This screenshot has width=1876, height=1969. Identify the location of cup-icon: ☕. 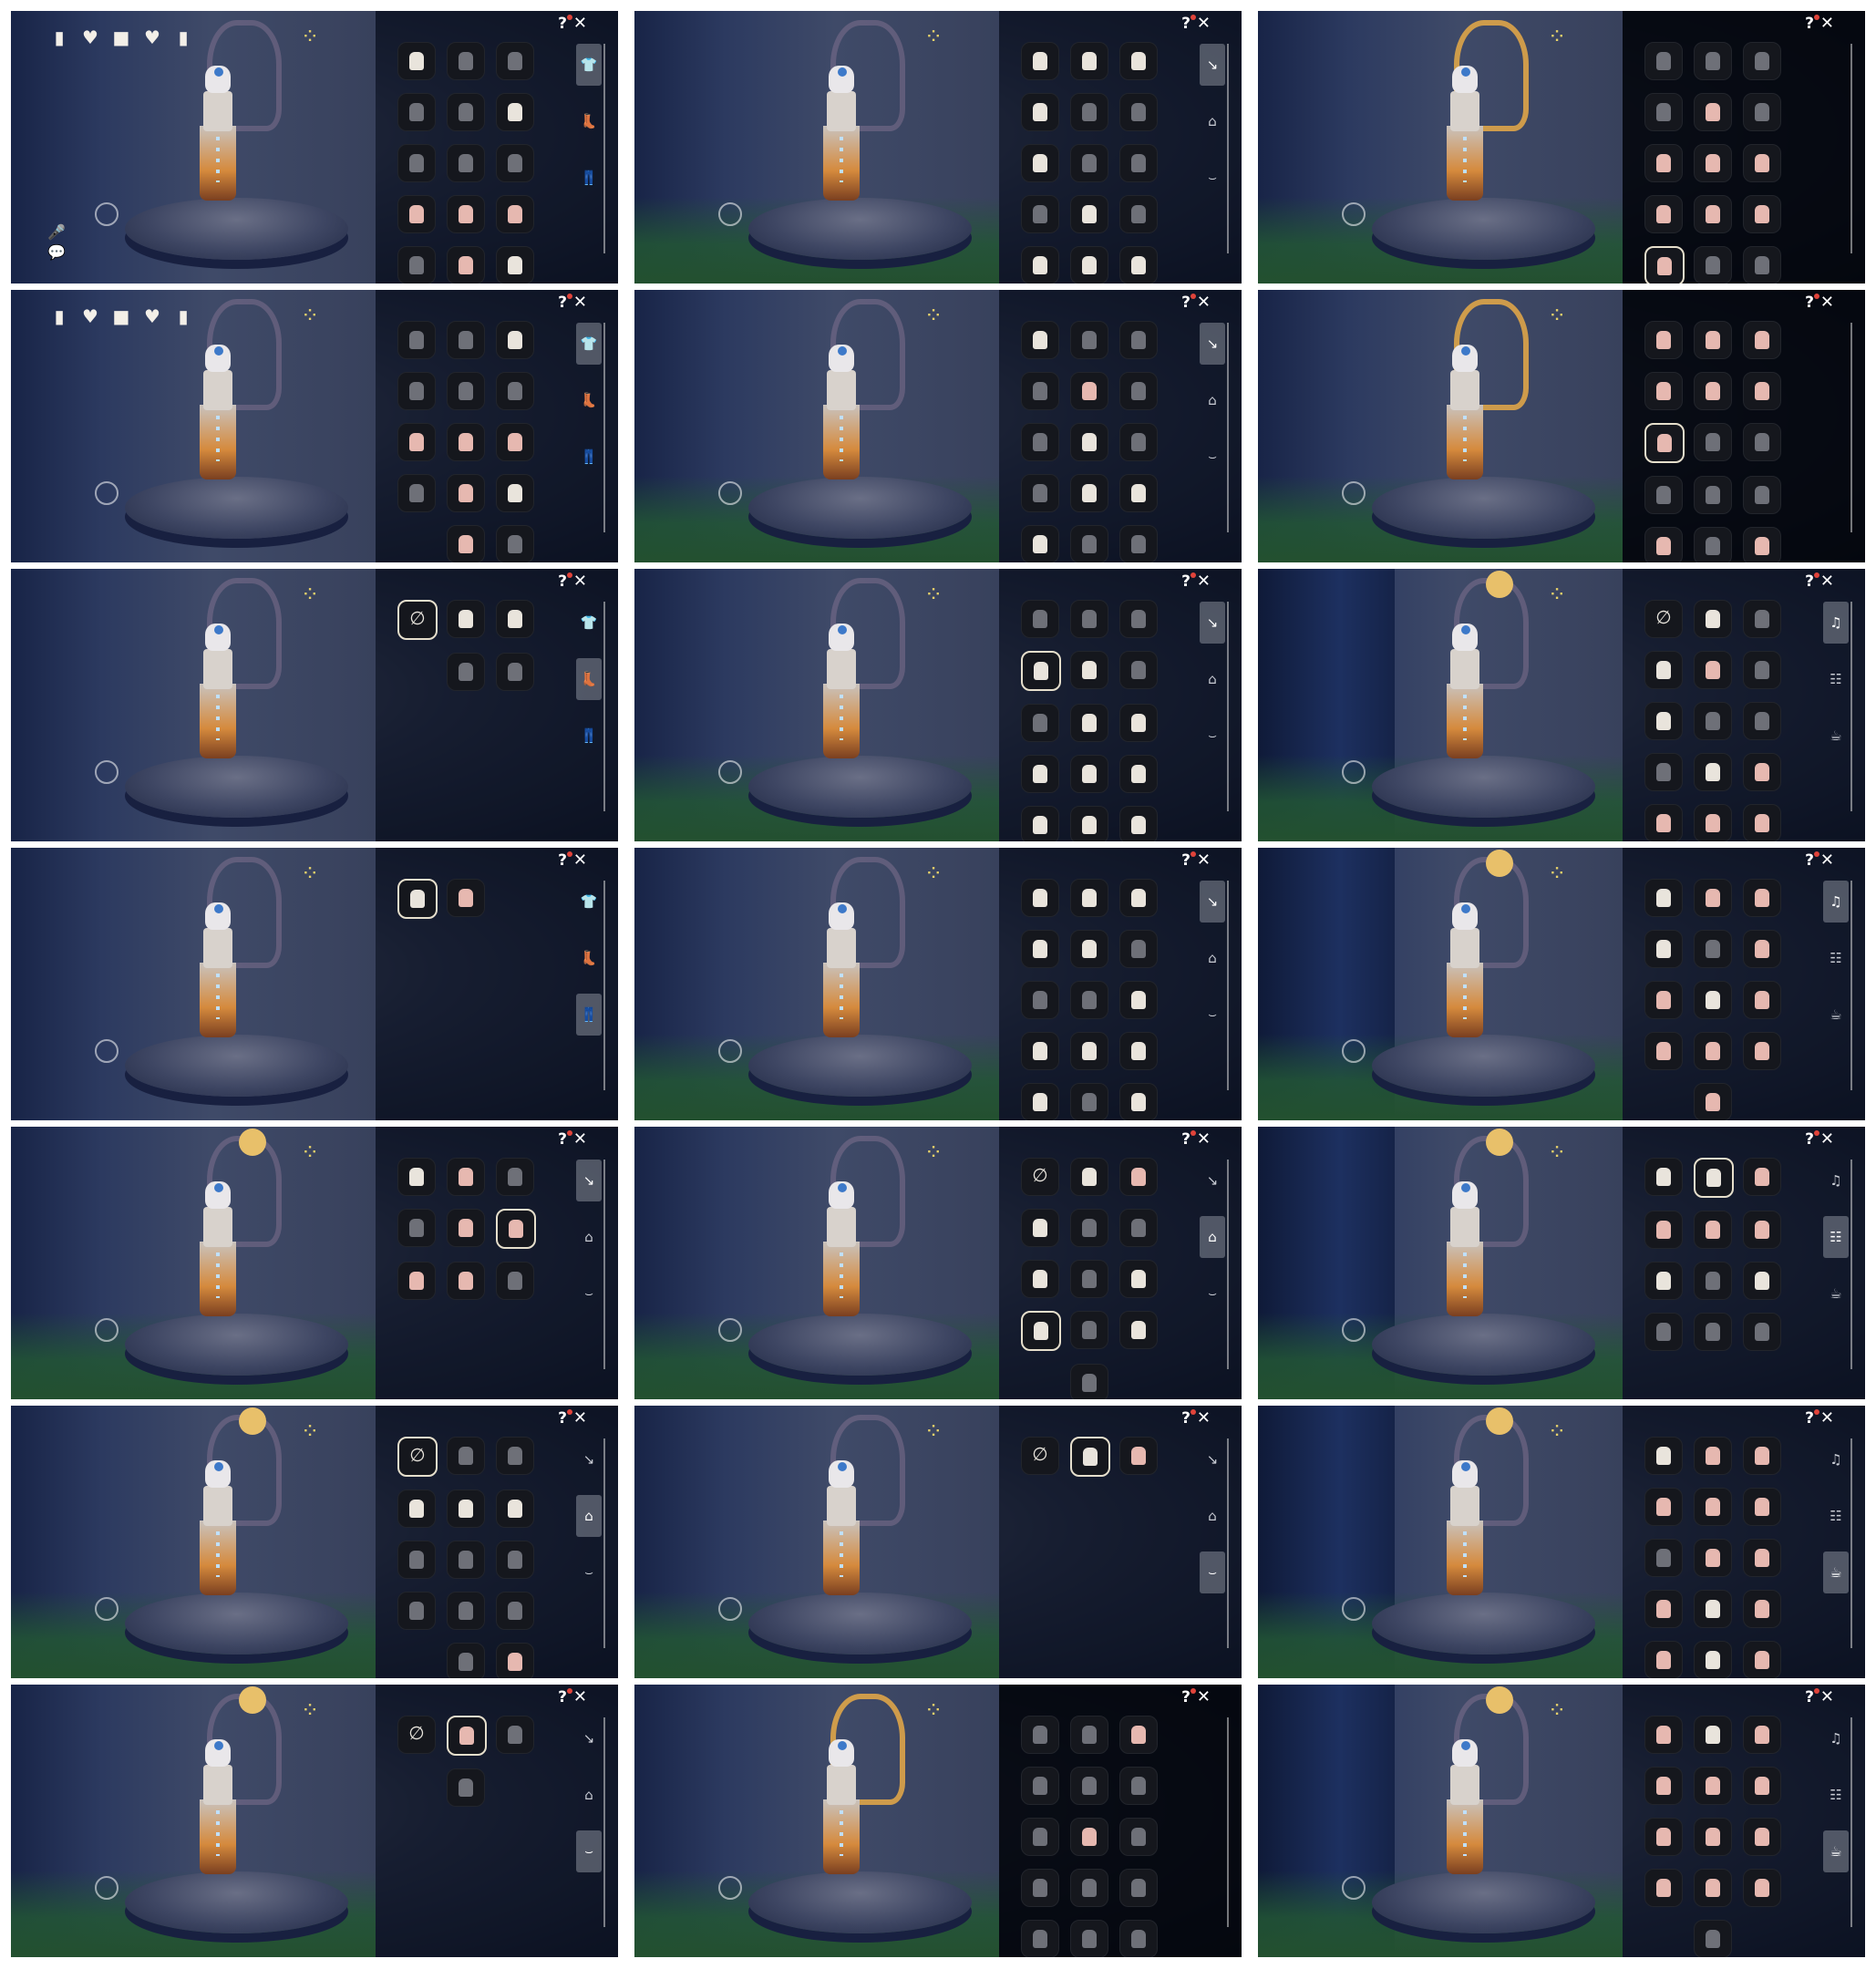
(1836, 1293).